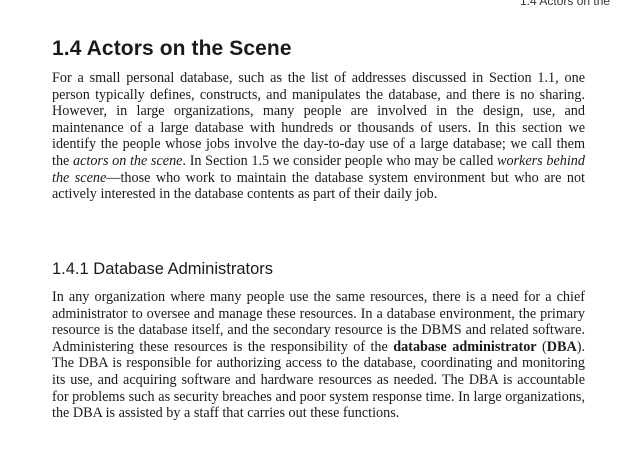  What do you see at coordinates (163, 269) in the screenshot?
I see `subsection-title: 1.4.1 Database Administrators` at bounding box center [163, 269].